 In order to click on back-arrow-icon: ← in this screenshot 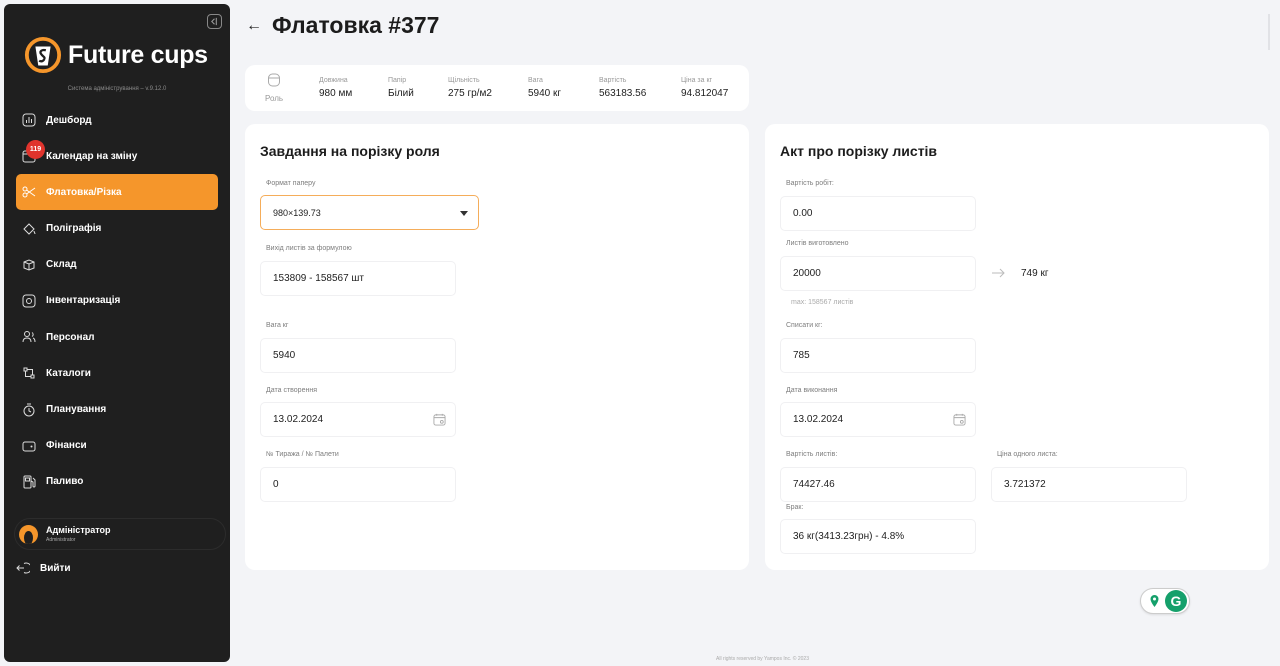, I will do `click(254, 26)`.